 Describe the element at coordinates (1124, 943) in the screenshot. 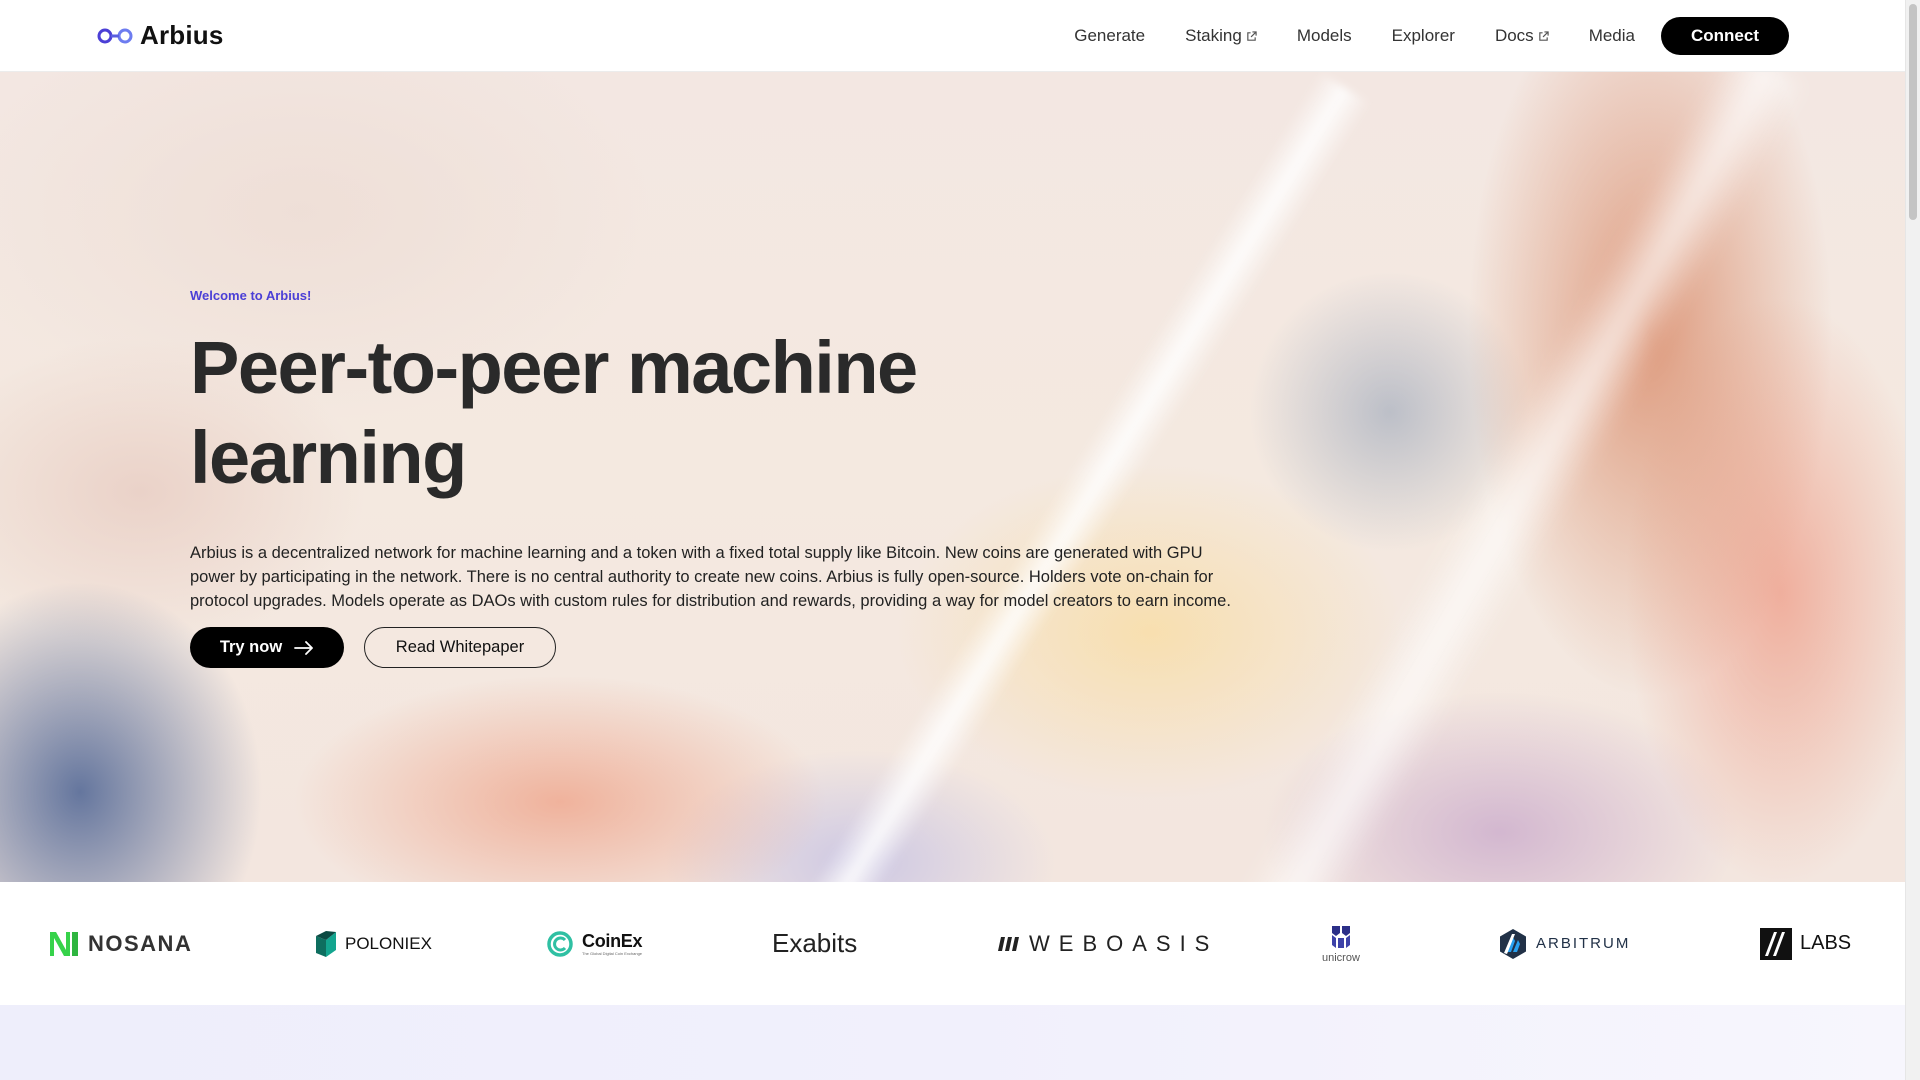

I see `weboasis-wordmark: WEBOASIS` at that location.